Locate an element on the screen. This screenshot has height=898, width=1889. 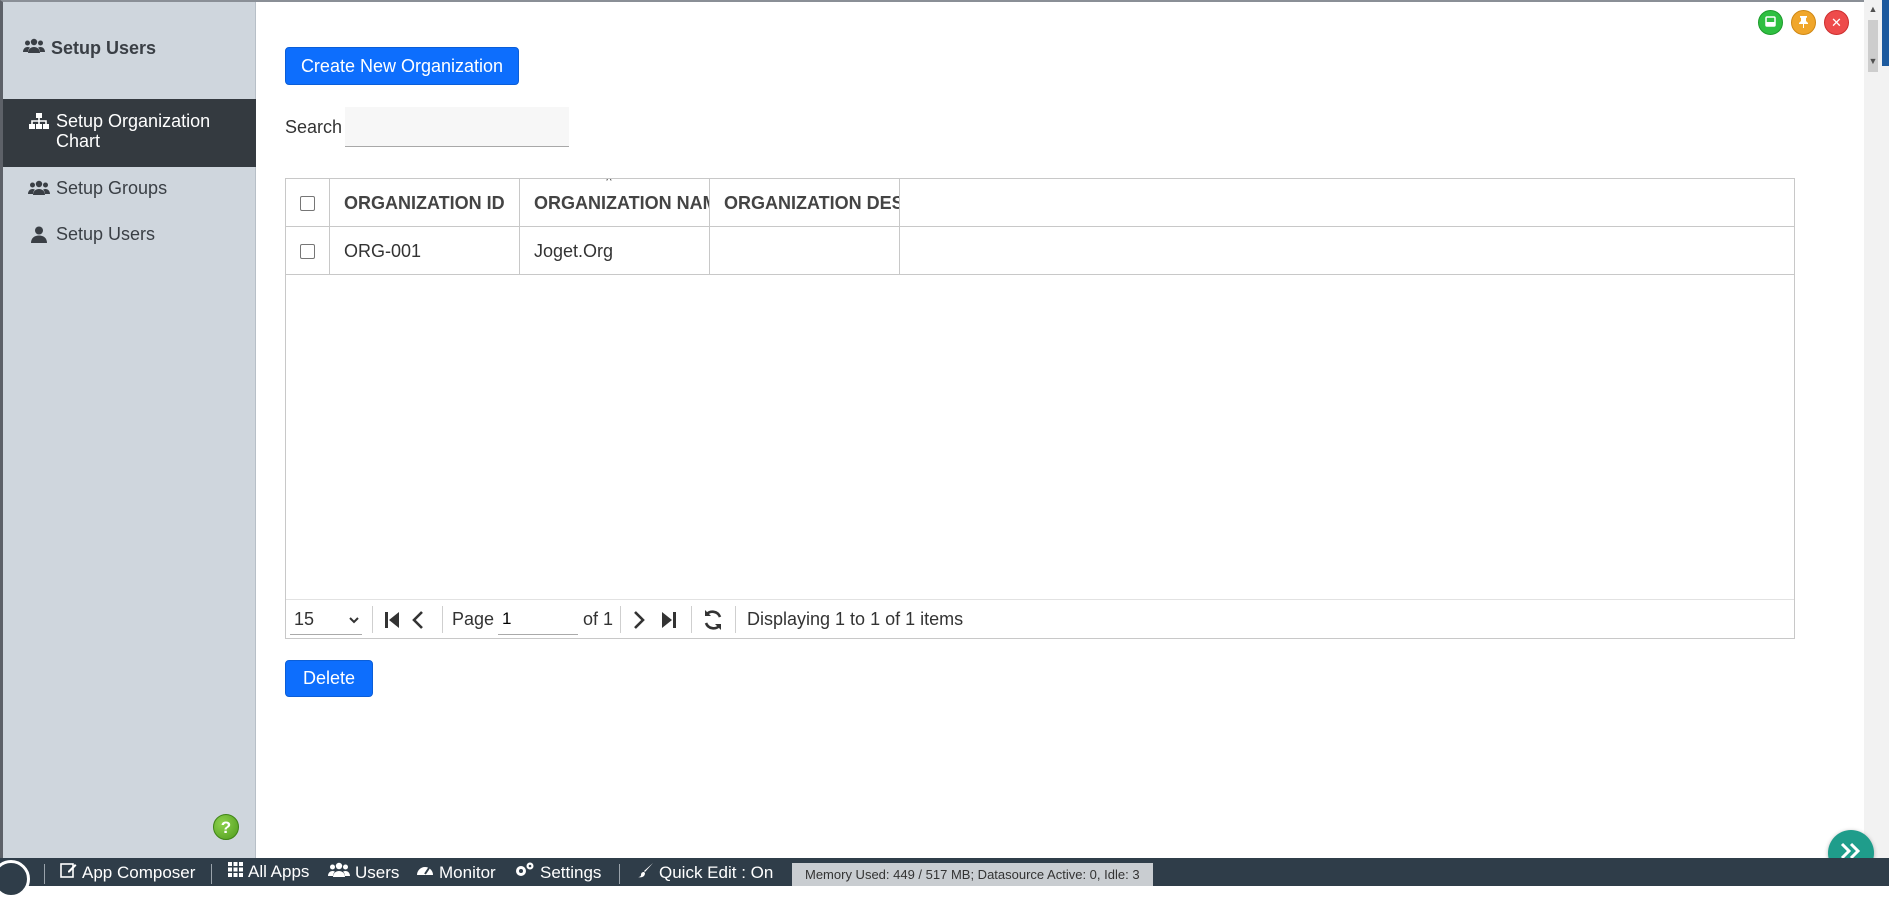
all-apps-link: All Apps is located at coordinates (268, 872).